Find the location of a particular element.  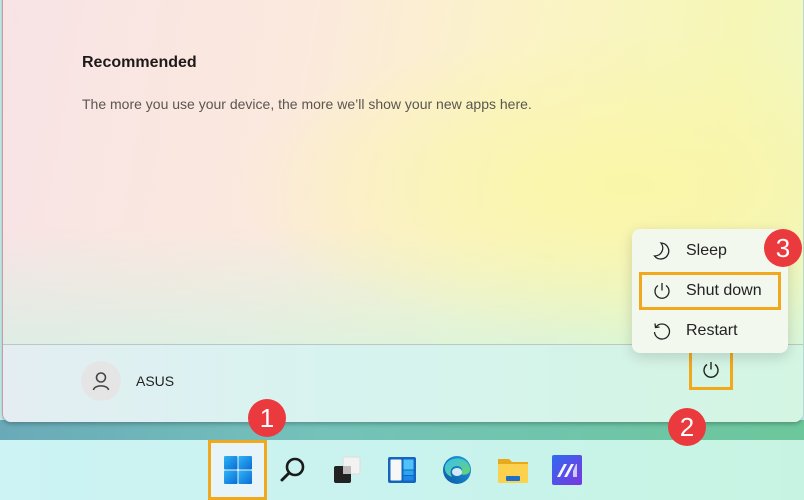

taskbar-start-button is located at coordinates (238, 470).